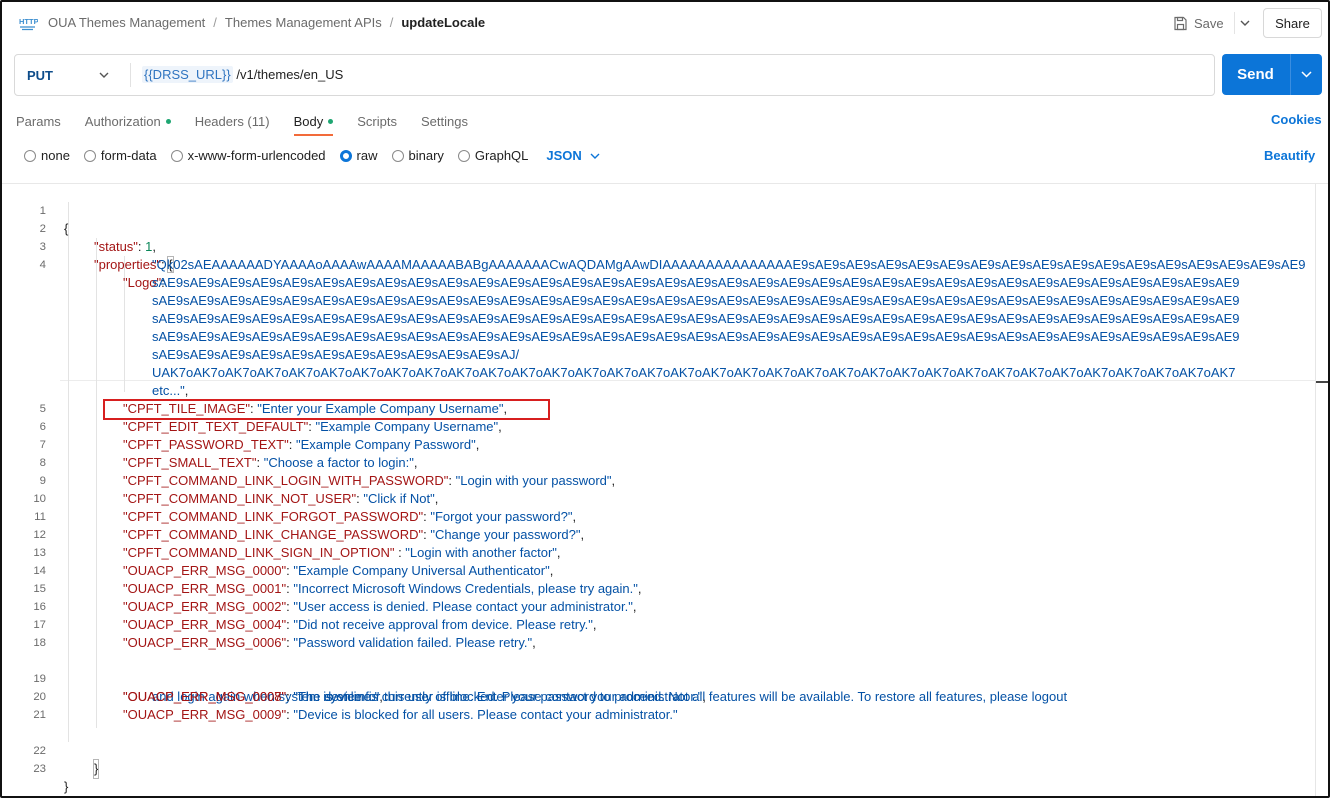 This screenshot has height=798, width=1330. I want to click on json-key: "CPFT_EDIT_TEXT_DEFAULT", so click(216, 426).